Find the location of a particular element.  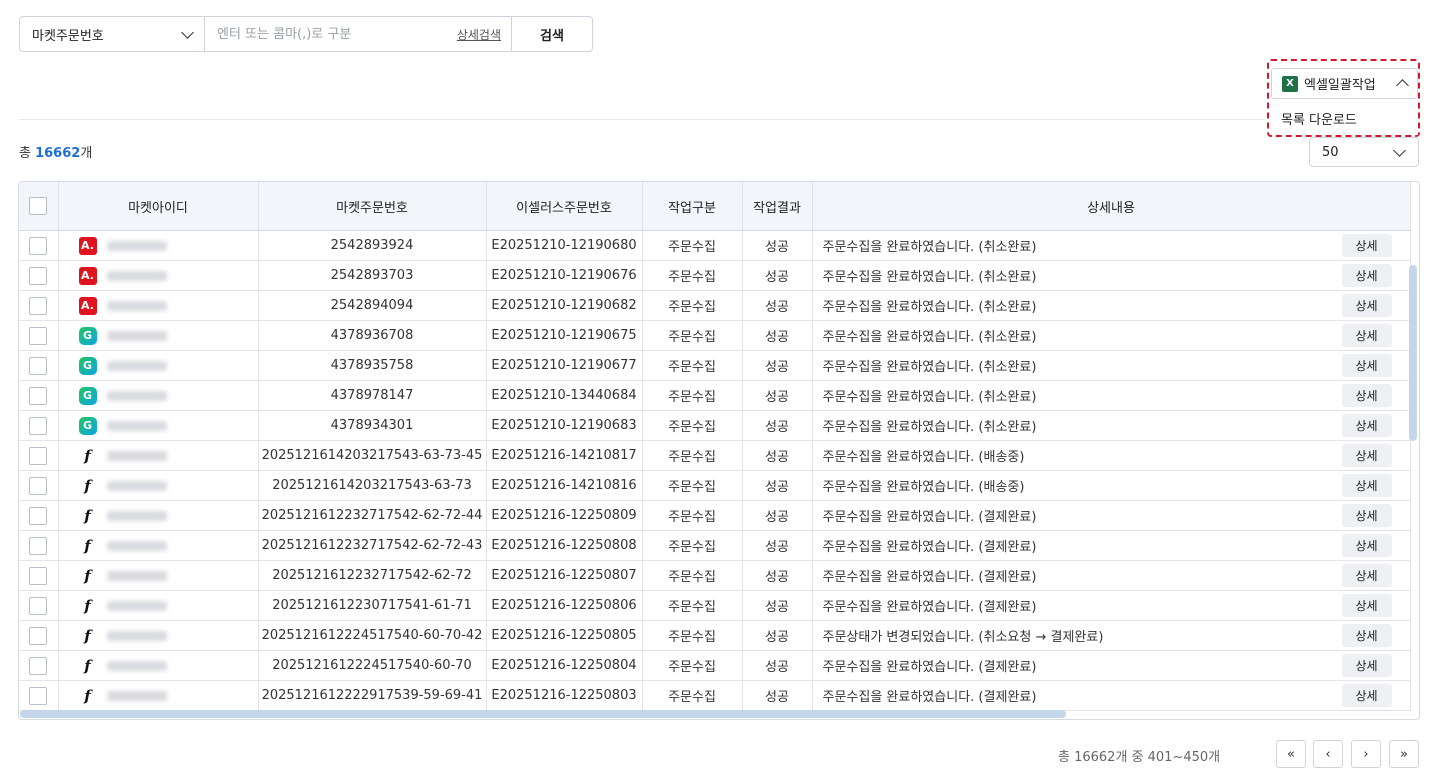

select-all-checkbox is located at coordinates (38, 206).